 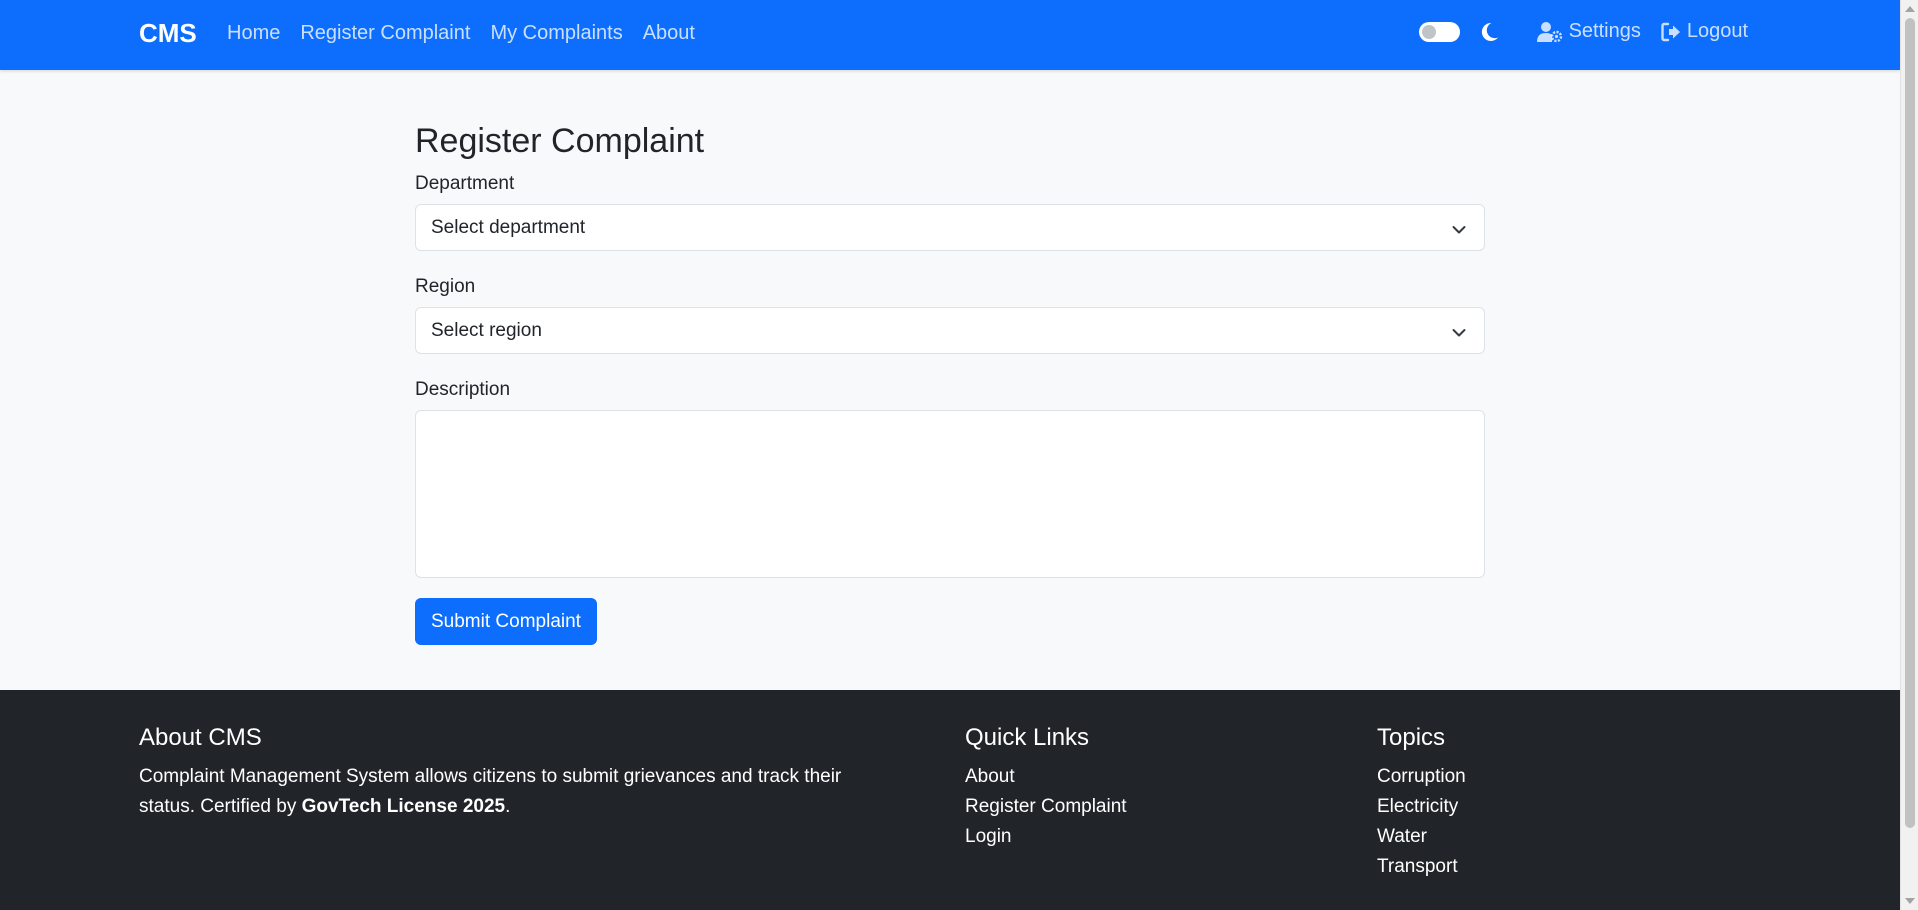 I want to click on settings-label: Settings, so click(x=1604, y=31).